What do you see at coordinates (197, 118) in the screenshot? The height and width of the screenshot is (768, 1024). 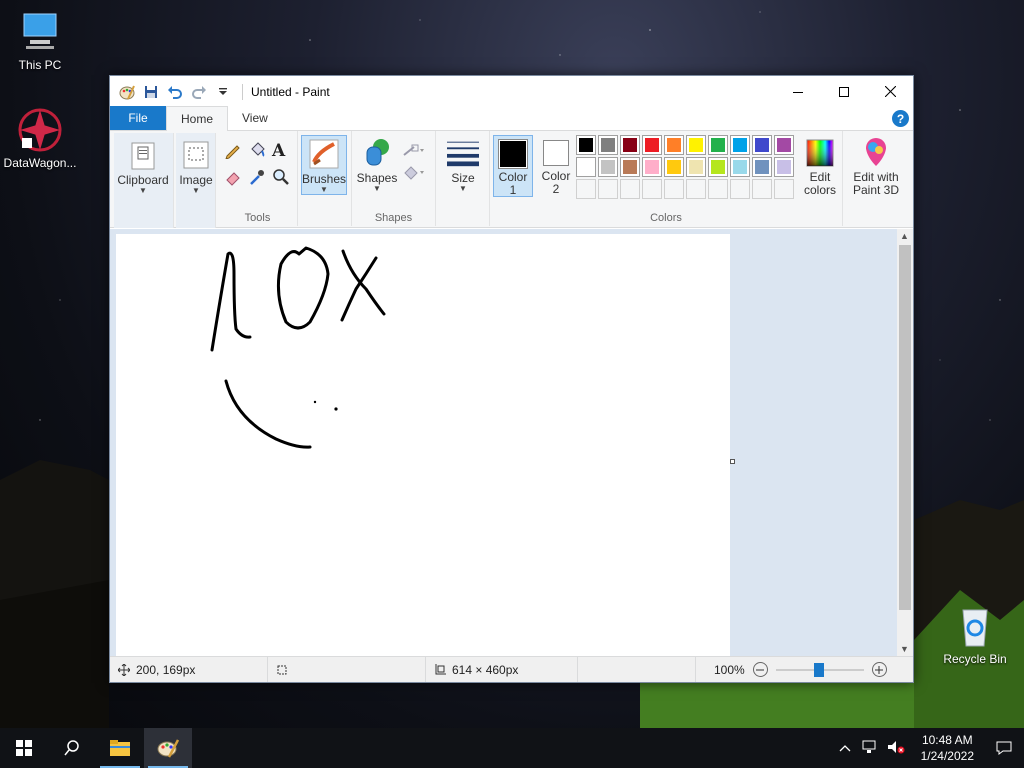 I see `tab-home: Home` at bounding box center [197, 118].